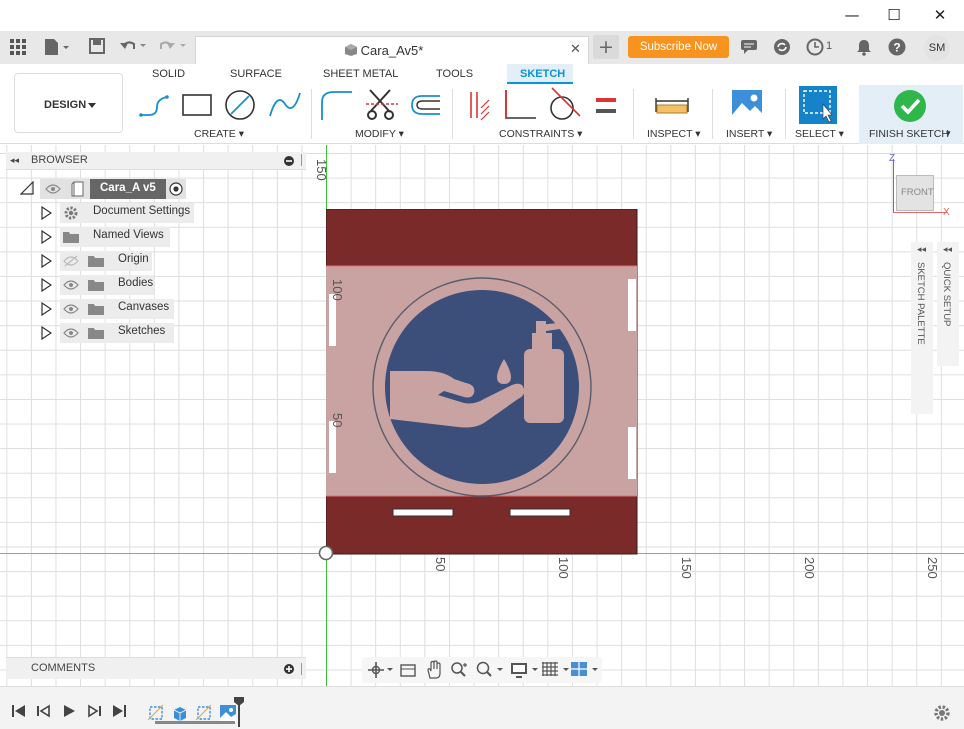 The width and height of the screenshot is (964, 729). Describe the element at coordinates (219, 134) in the screenshot. I see `create-menu: CREATE ▾` at that location.